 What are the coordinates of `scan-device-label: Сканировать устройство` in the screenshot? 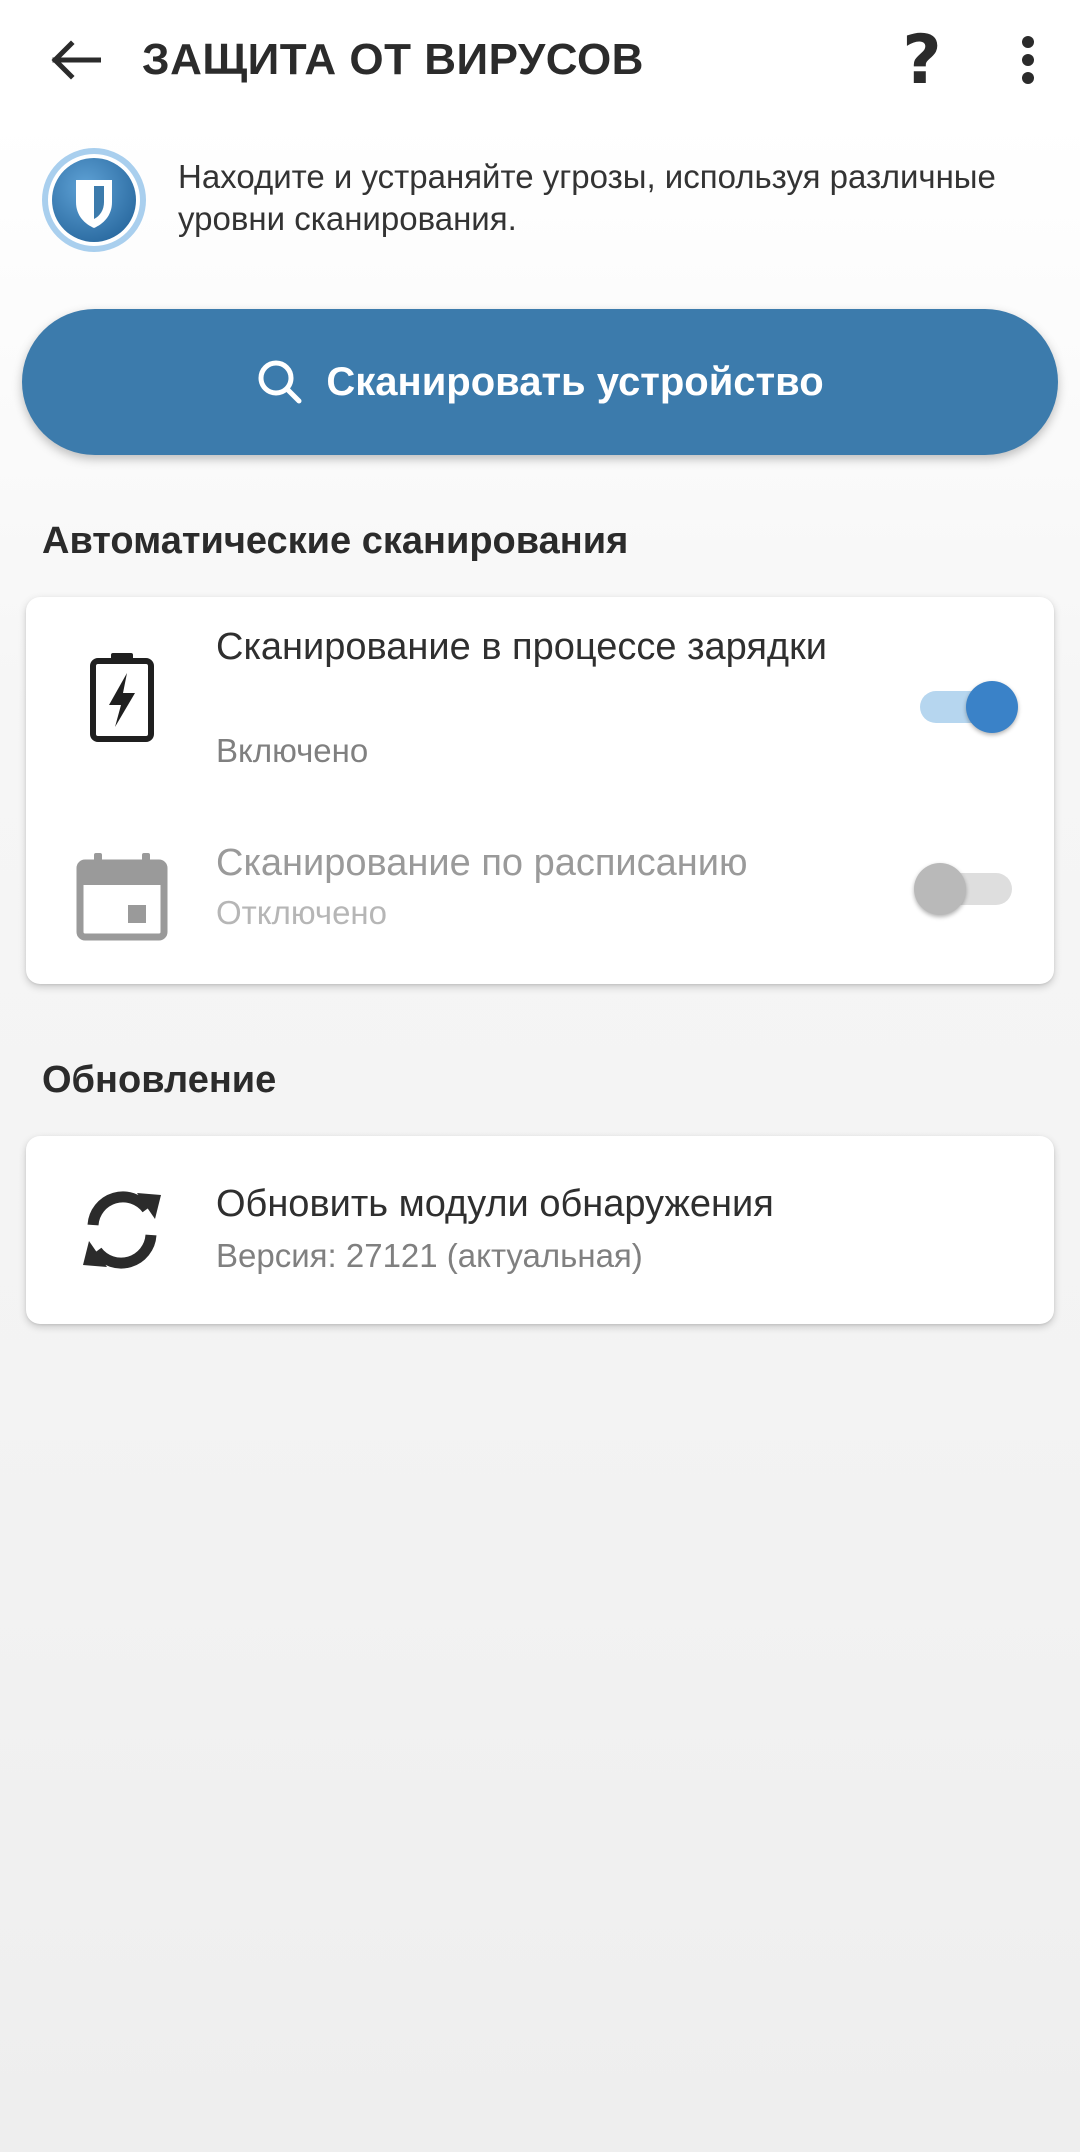 It's located at (575, 381).